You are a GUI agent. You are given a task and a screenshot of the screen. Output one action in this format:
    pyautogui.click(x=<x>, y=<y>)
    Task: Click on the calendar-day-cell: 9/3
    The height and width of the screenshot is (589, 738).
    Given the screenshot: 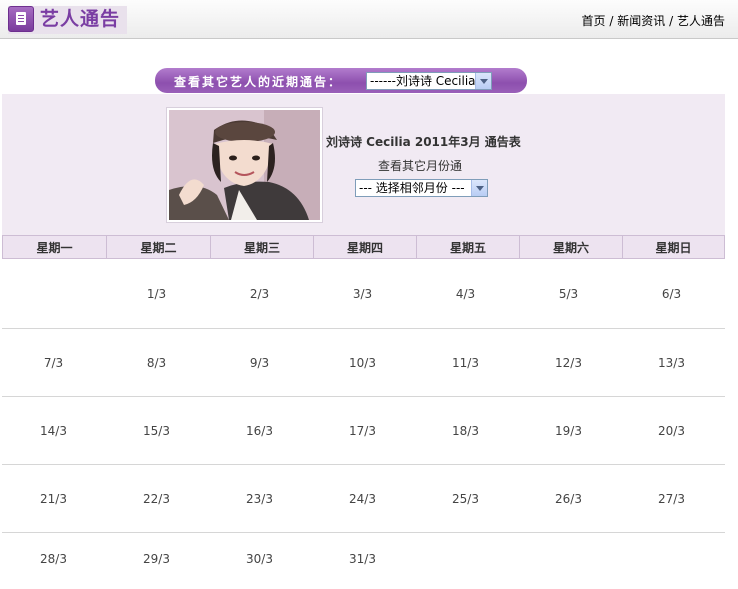 What is the action you would take?
    pyautogui.click(x=259, y=363)
    